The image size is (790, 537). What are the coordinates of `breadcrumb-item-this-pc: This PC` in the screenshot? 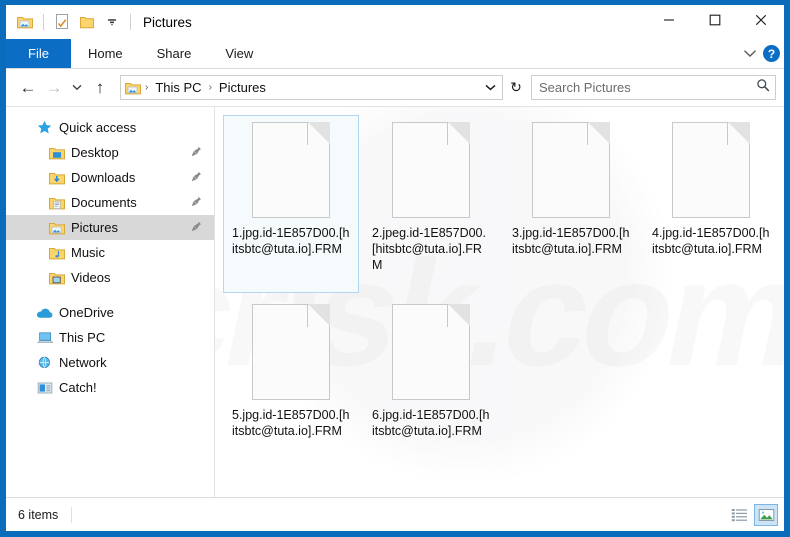 It's located at (178, 87).